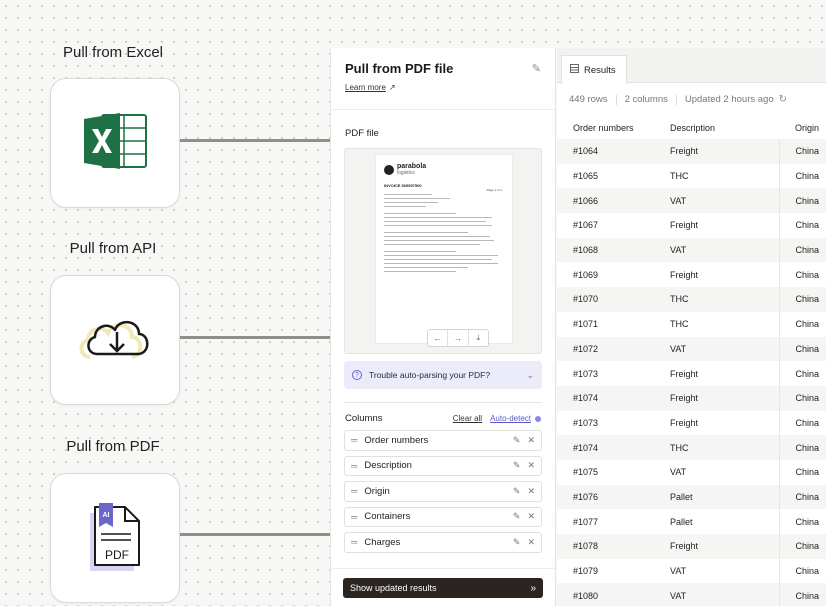 Image resolution: width=826 pixels, height=606 pixels. What do you see at coordinates (606, 571) in the screenshot?
I see `table-cell: #1079` at bounding box center [606, 571].